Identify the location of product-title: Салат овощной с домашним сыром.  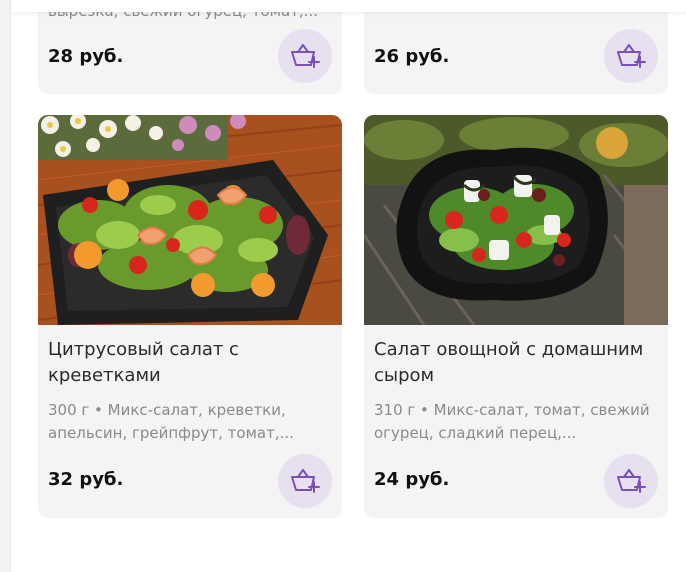
(516, 363).